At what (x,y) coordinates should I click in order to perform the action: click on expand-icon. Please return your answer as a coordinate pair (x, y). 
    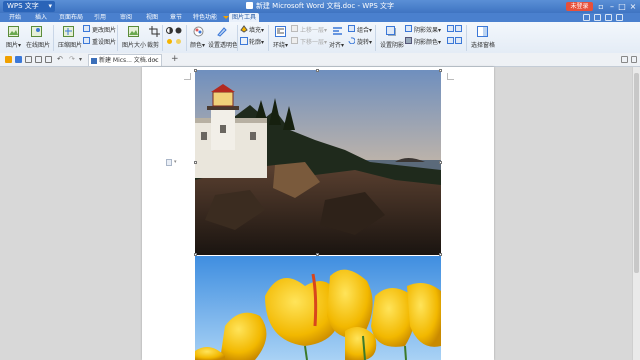
    Looking at the image, I should click on (619, 17).